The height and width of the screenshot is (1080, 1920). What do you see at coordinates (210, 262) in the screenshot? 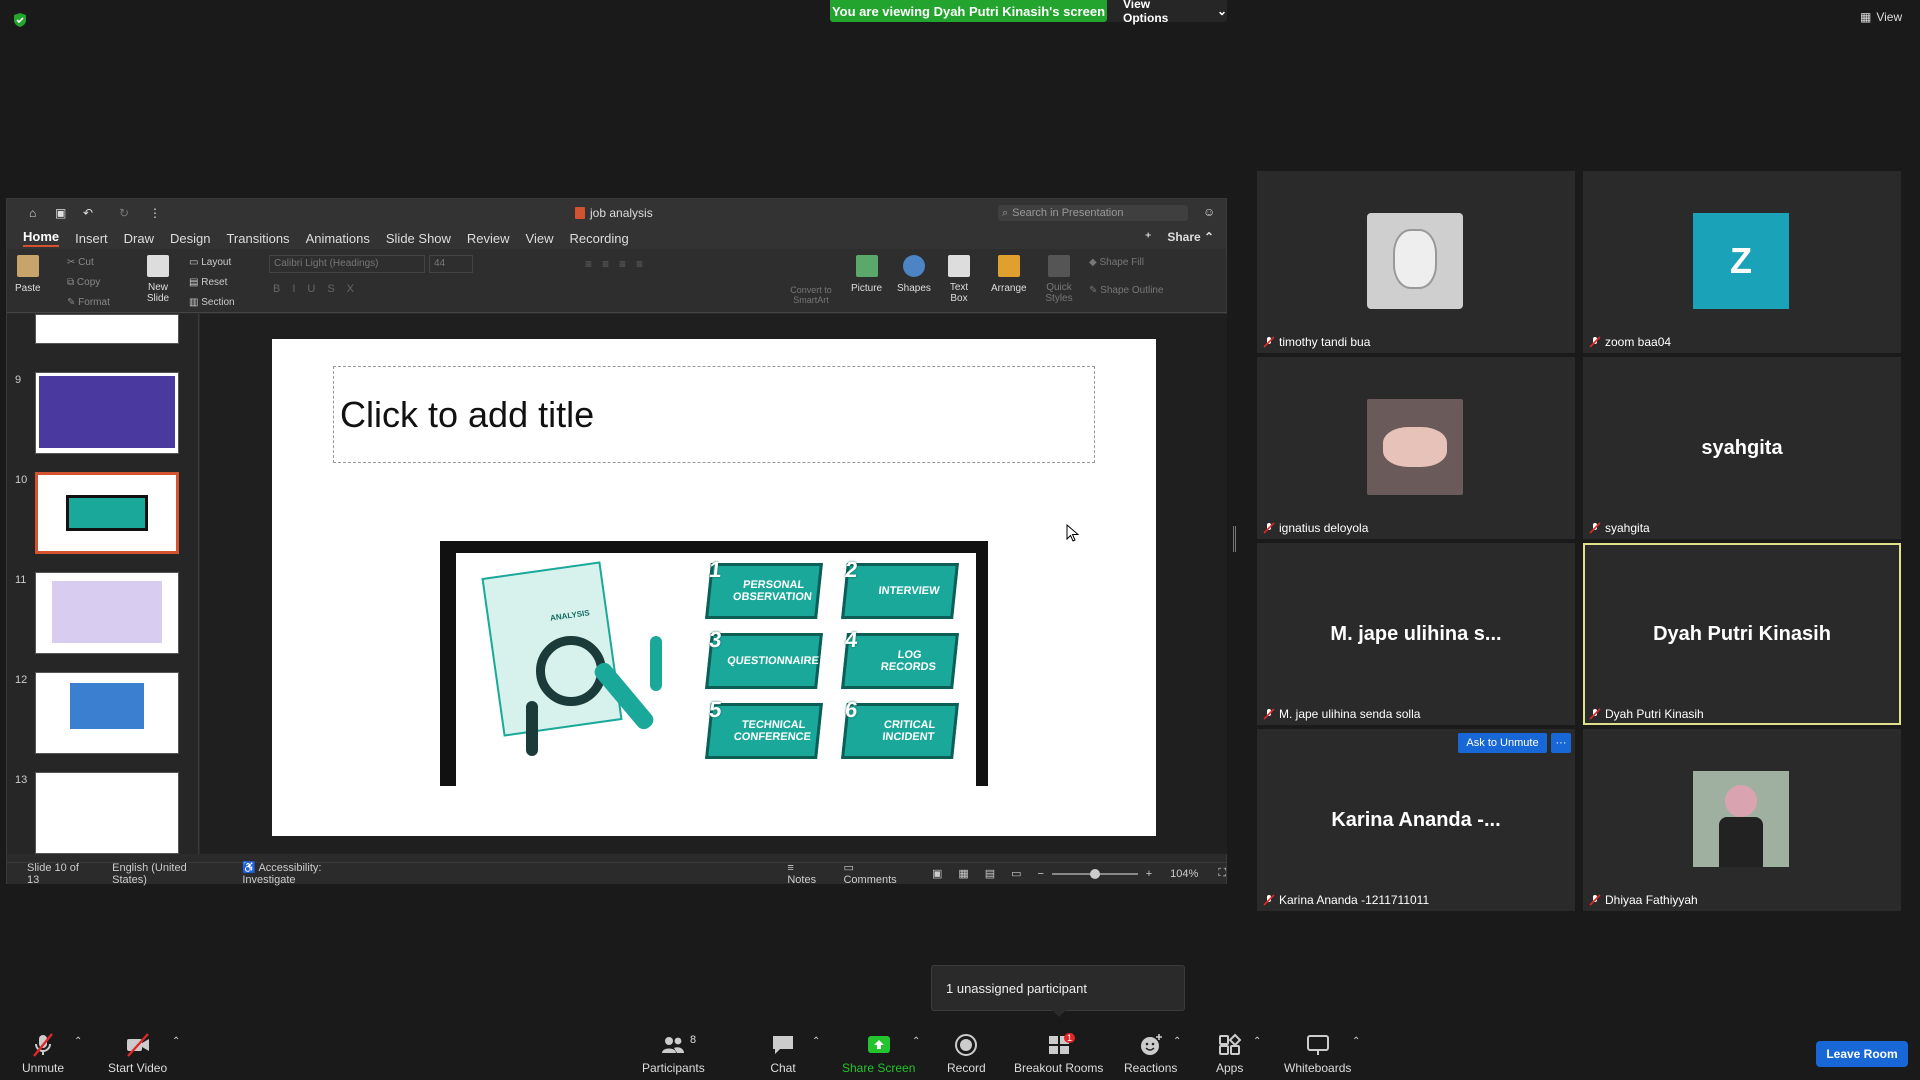
I see `layout-button: ▭ Layout` at bounding box center [210, 262].